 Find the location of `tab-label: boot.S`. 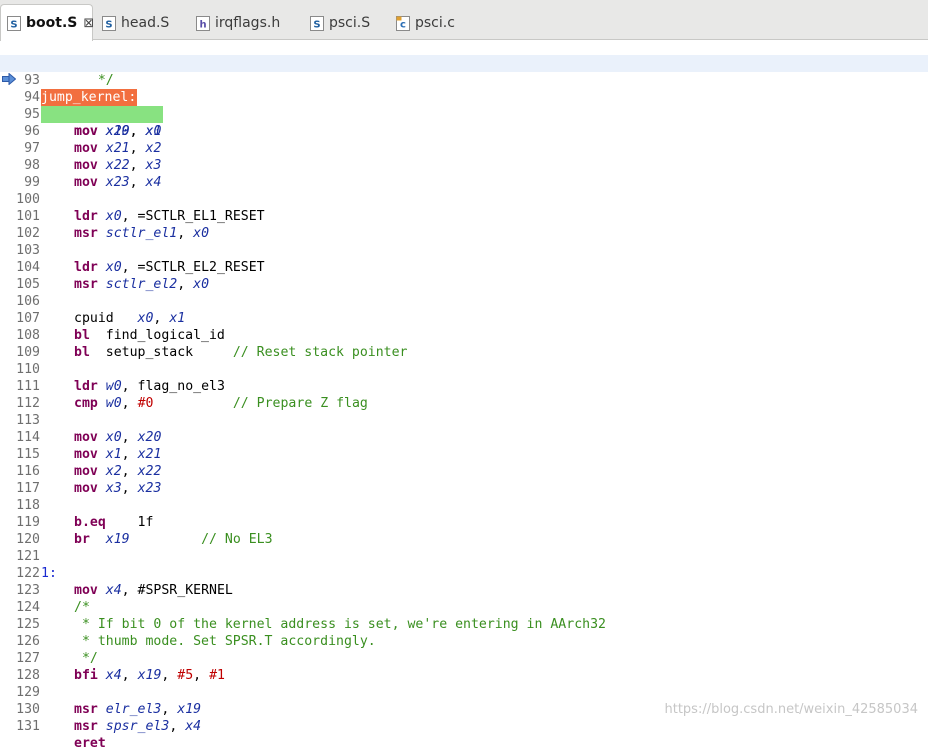

tab-label: boot.S is located at coordinates (51, 23).